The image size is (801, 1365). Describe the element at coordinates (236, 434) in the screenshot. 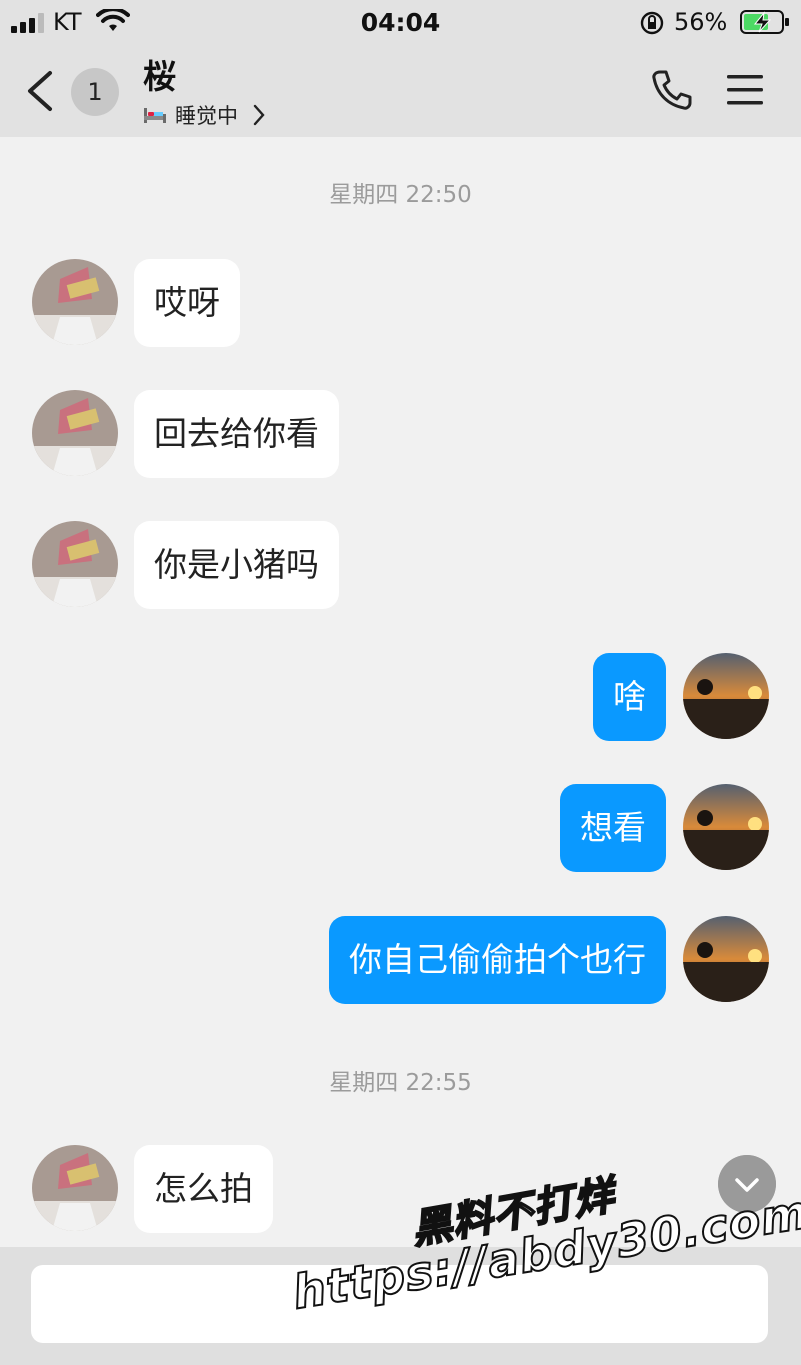

I see `incoming-message: 回去给你看` at that location.